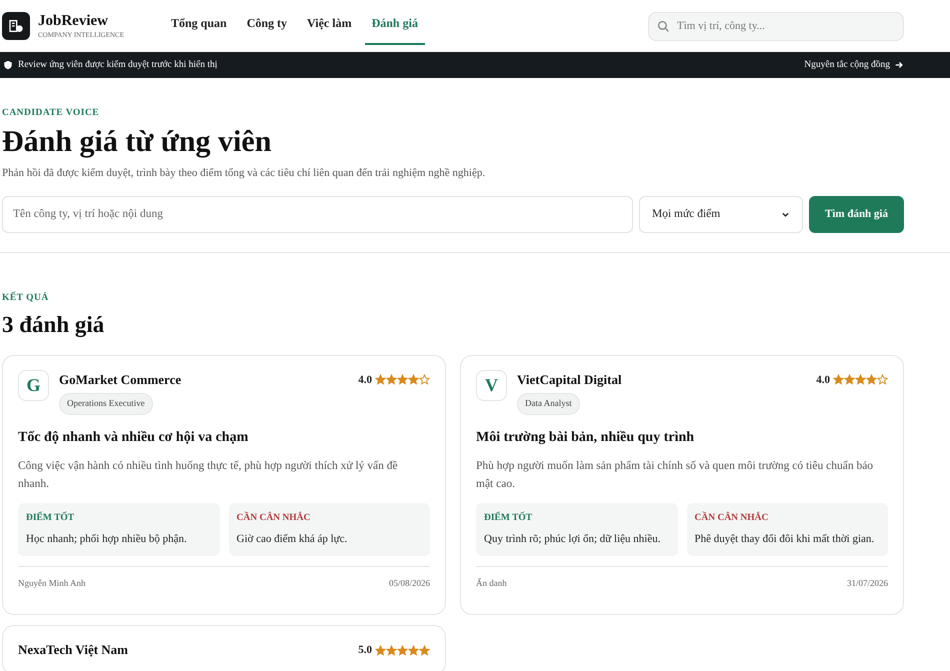 This screenshot has height=671, width=950. Describe the element at coordinates (107, 539) in the screenshot. I see `pros-text: Học nhanh; phối hợp nhiều bộ phận.` at that location.